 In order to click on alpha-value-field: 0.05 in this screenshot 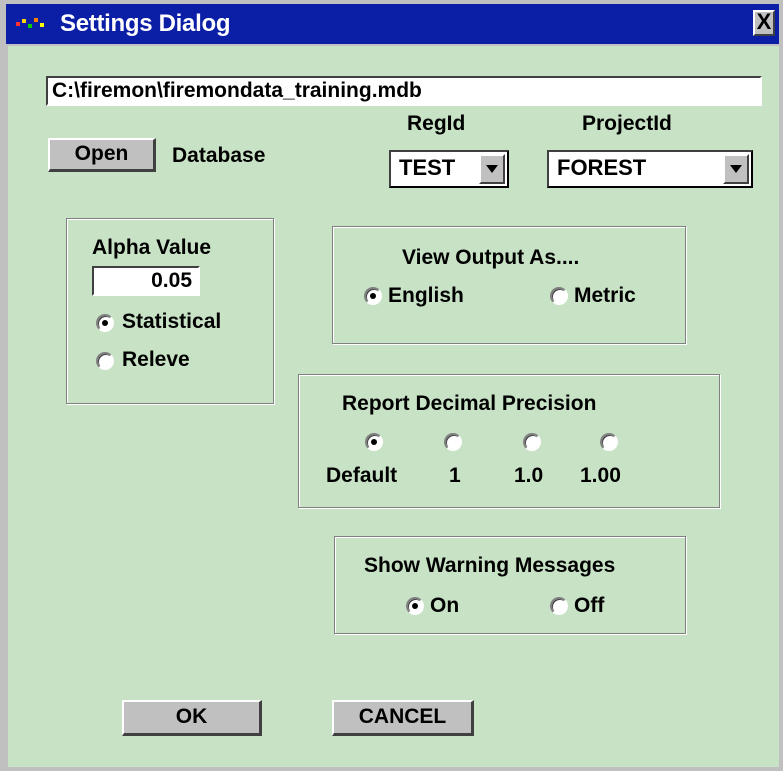, I will do `click(146, 281)`.